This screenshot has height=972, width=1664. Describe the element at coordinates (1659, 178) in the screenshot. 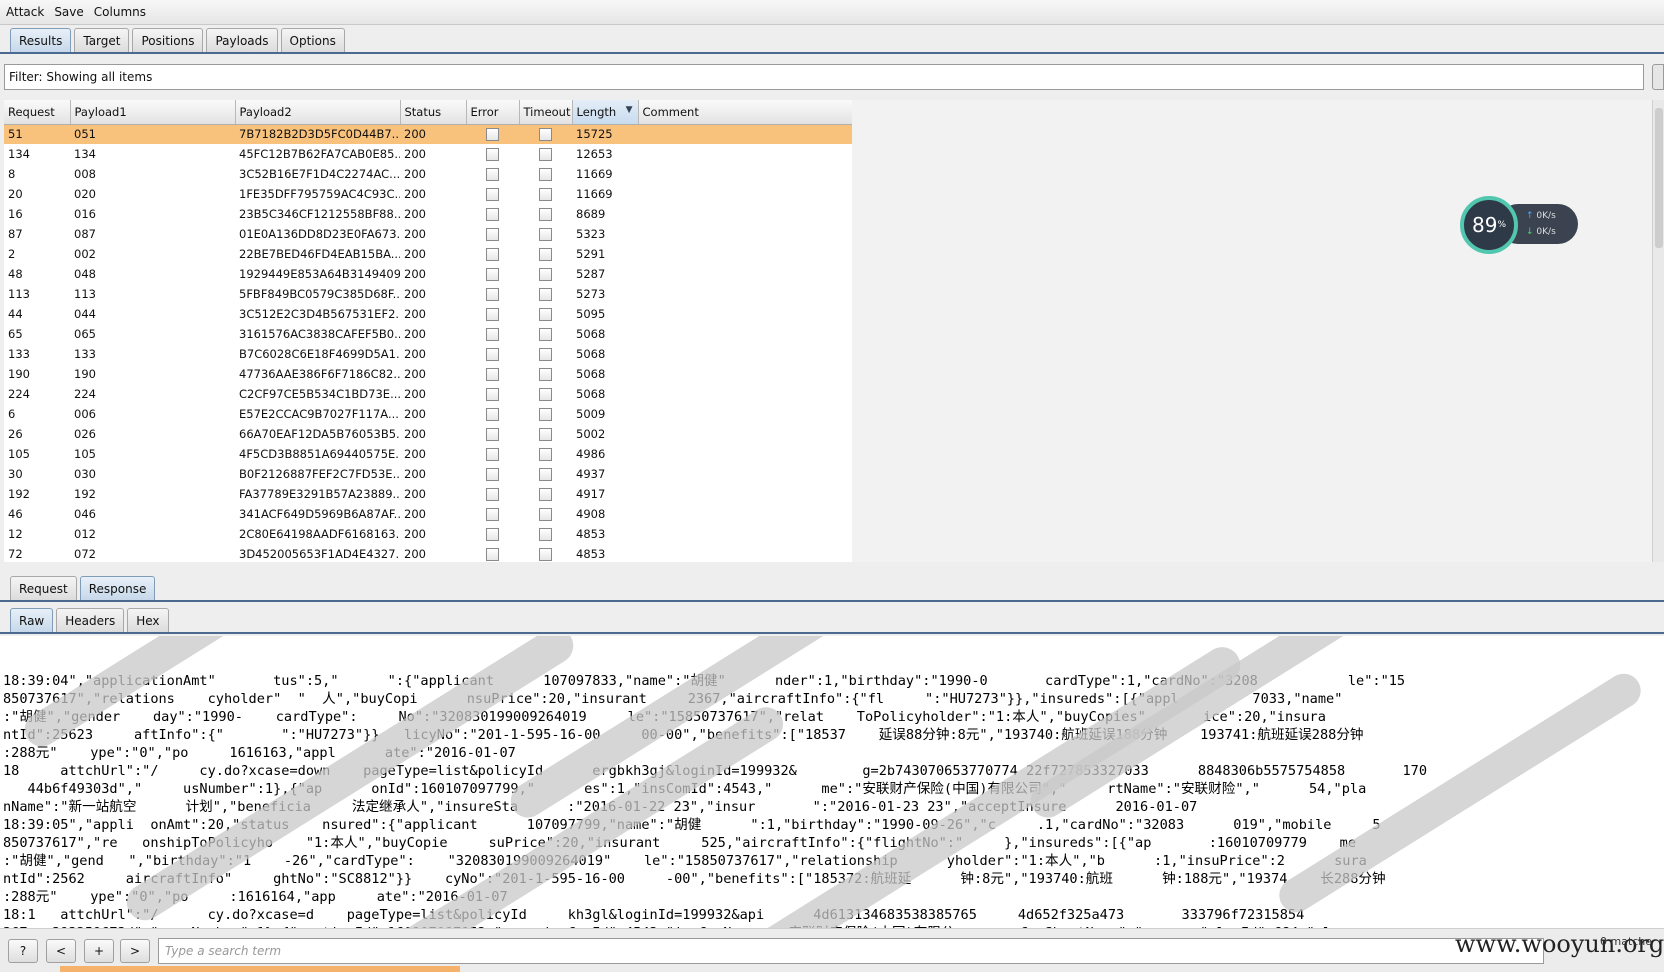

I see `scrollbar-thumb` at that location.